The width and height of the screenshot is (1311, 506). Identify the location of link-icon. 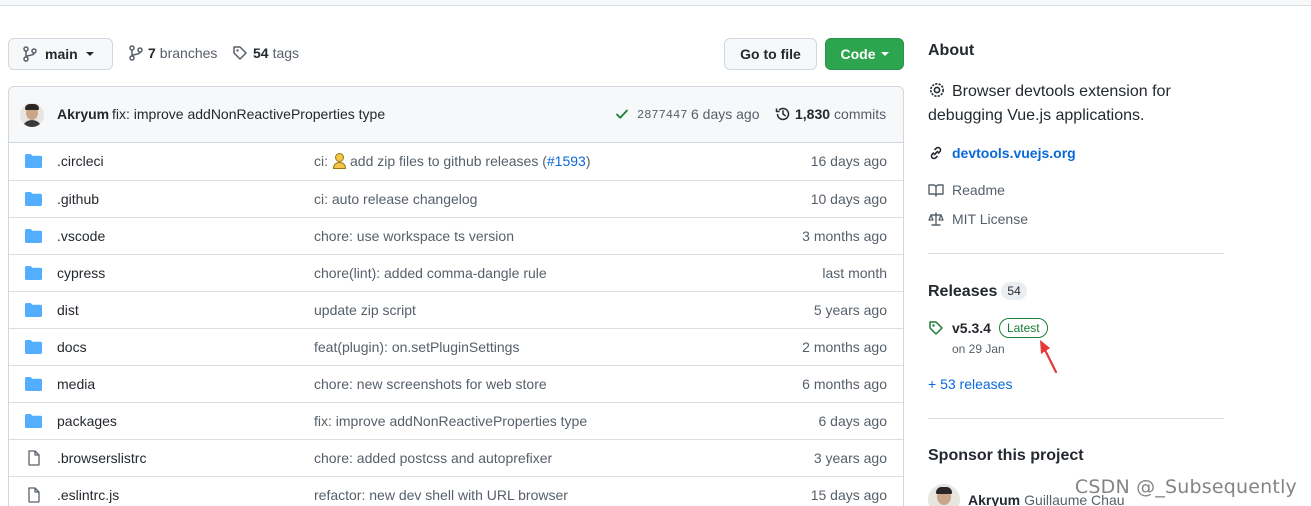
(936, 153).